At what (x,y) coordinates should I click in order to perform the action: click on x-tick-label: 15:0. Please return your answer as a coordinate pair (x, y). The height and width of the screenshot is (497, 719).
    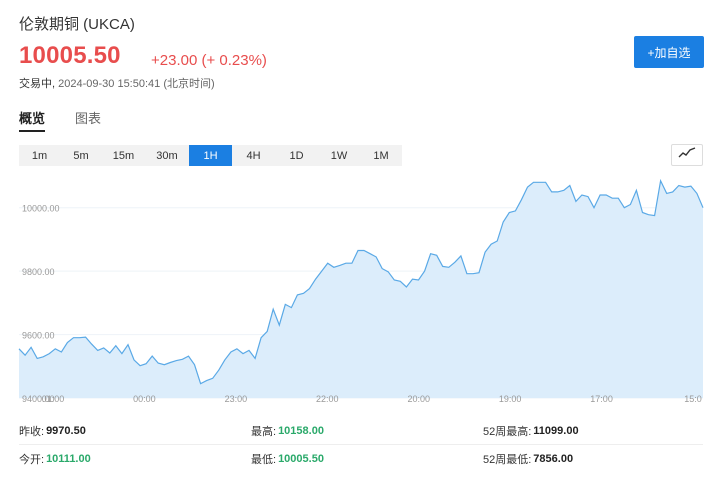
    Looking at the image, I should click on (693, 399).